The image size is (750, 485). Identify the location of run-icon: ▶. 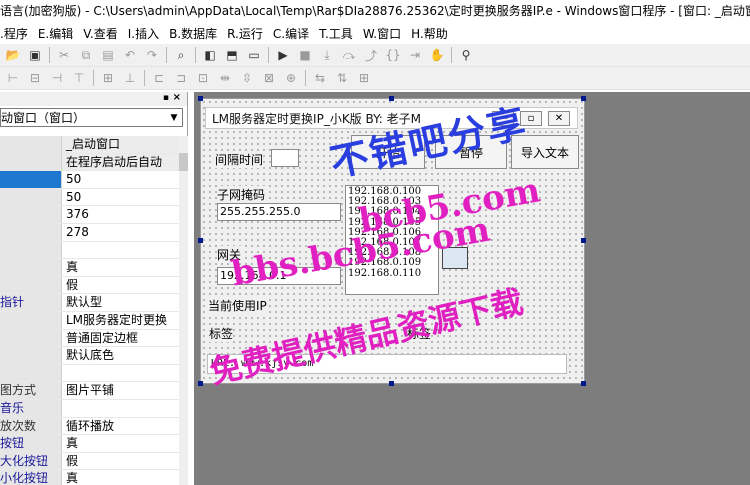
(283, 55).